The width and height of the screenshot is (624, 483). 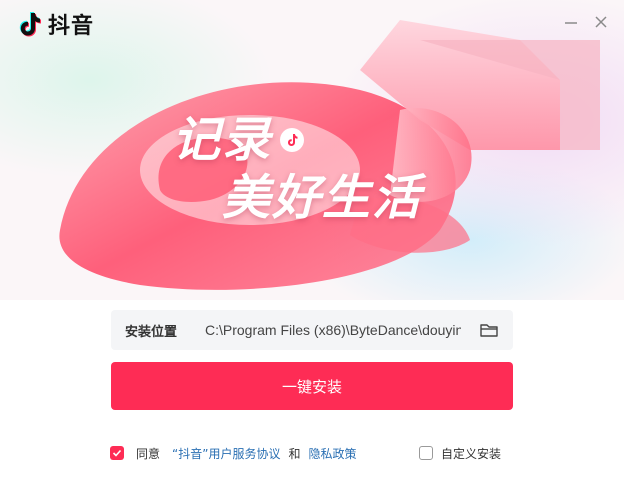 I want to click on terms-link: “抖音”用户服务协议, so click(x=226, y=453).